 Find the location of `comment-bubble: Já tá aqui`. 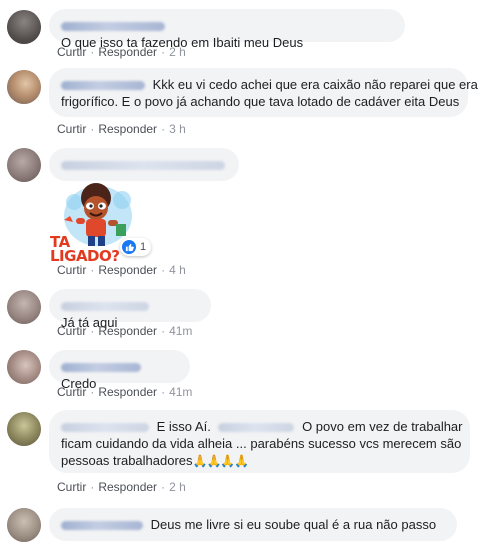

comment-bubble: Já tá aqui is located at coordinates (130, 309).